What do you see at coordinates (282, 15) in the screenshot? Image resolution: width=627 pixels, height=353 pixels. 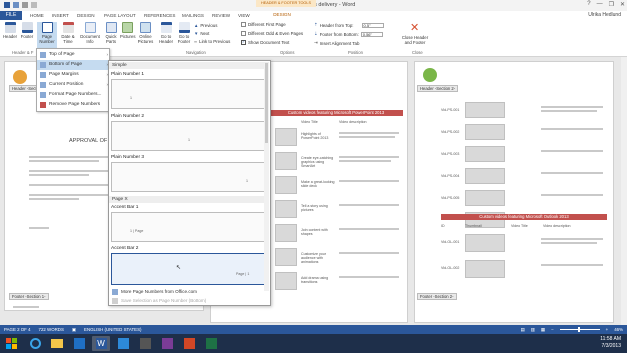 I see `tab-hf-design: DESIGN` at bounding box center [282, 15].